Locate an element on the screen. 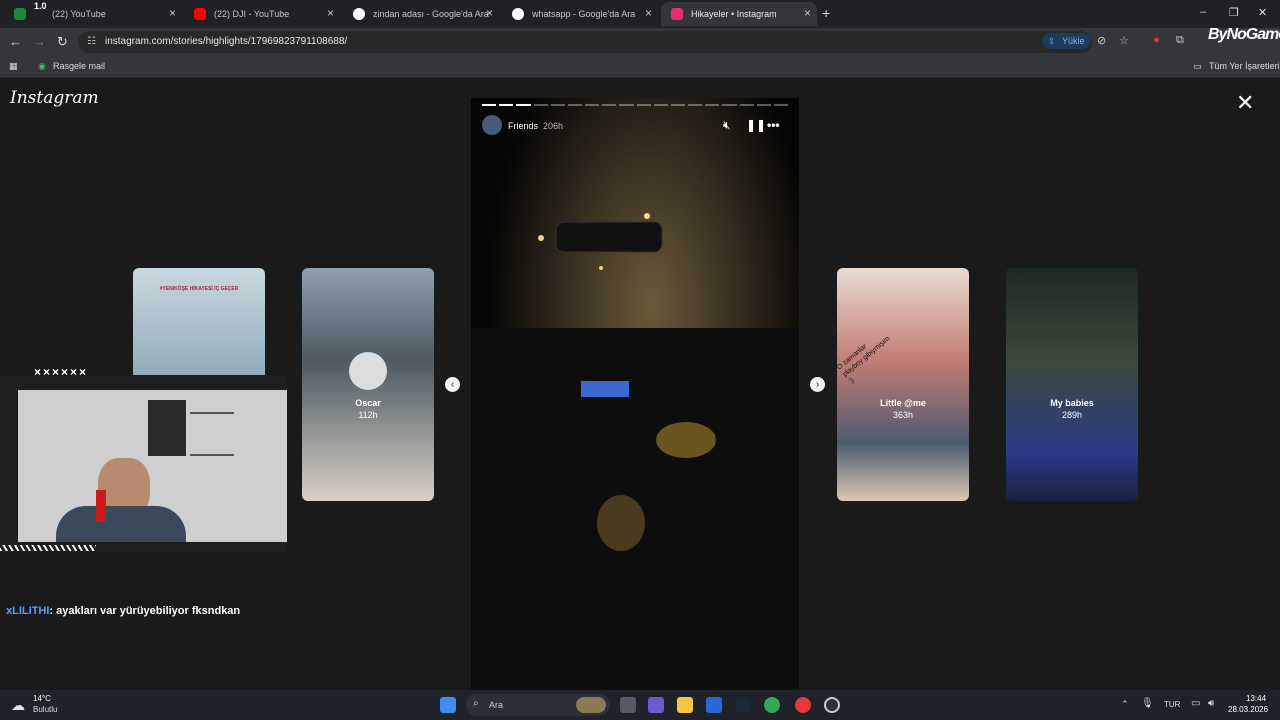  streamer-body is located at coordinates (121, 524).